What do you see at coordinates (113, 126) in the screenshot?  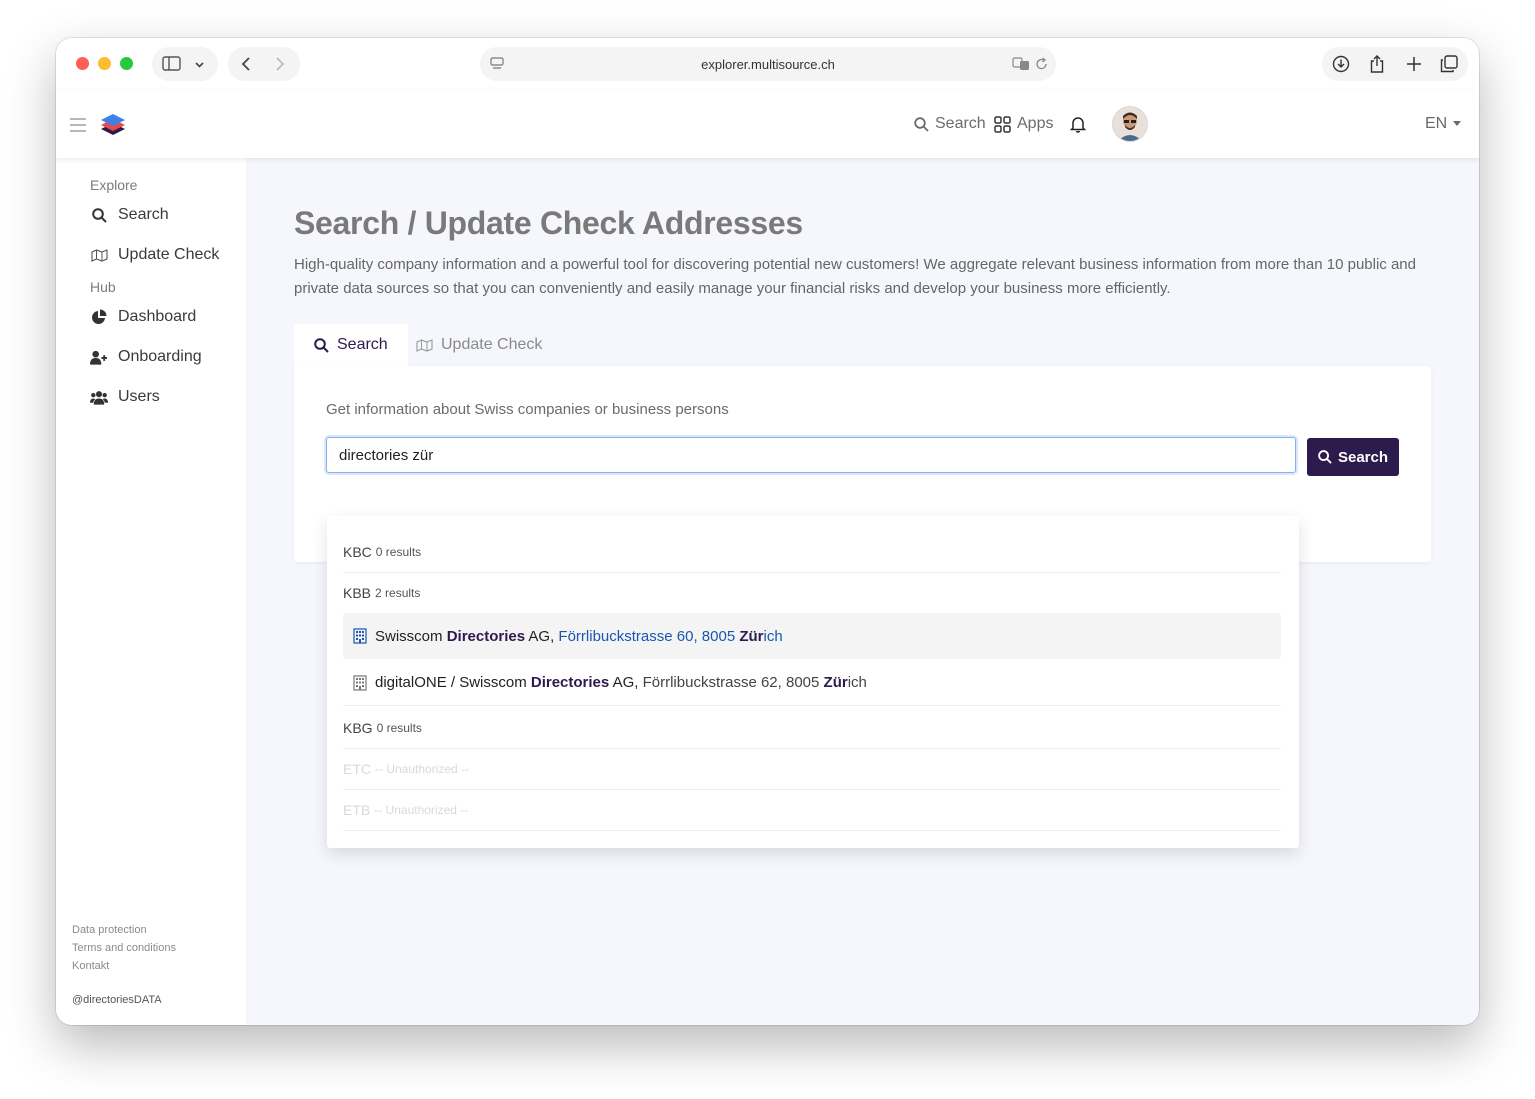 I see `logo` at bounding box center [113, 126].